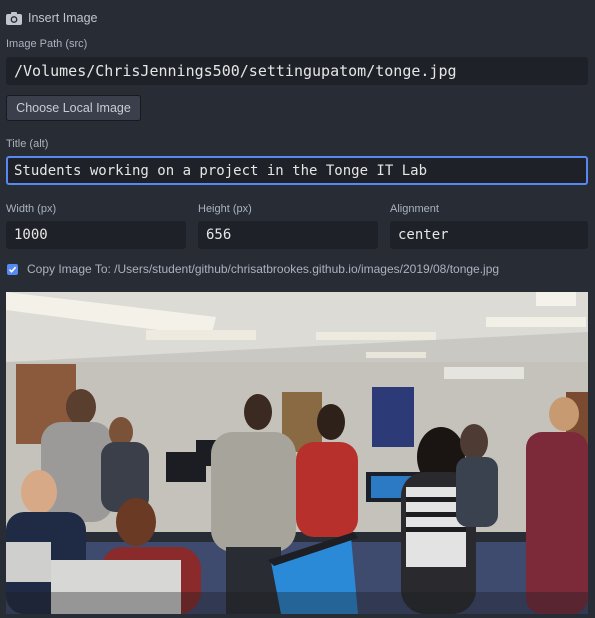 The width and height of the screenshot is (595, 618). What do you see at coordinates (47, 44) in the screenshot?
I see `src-label: Image Path (src)` at bounding box center [47, 44].